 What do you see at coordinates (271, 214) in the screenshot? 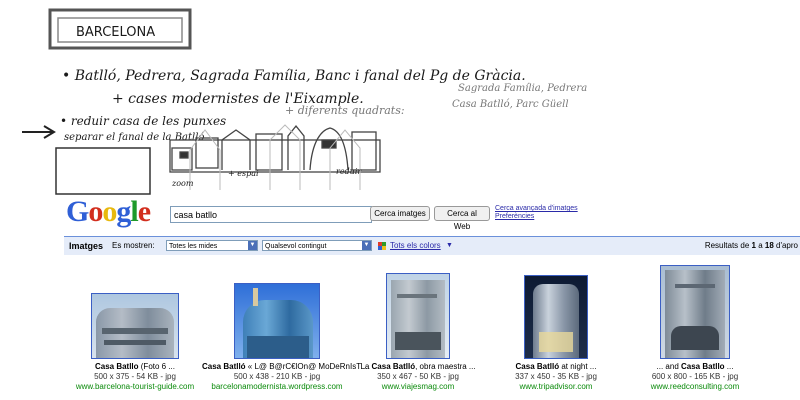
I see `search-input` at bounding box center [271, 214].